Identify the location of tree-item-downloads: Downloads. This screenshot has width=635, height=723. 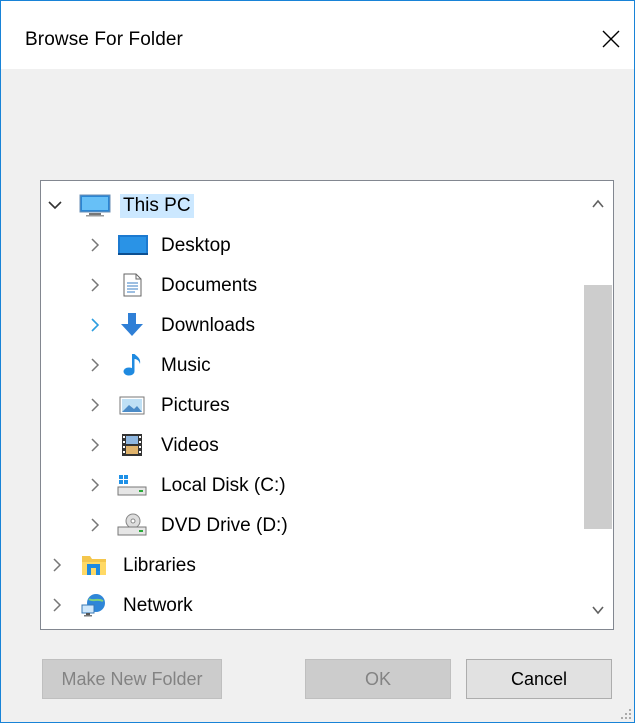
(311, 325).